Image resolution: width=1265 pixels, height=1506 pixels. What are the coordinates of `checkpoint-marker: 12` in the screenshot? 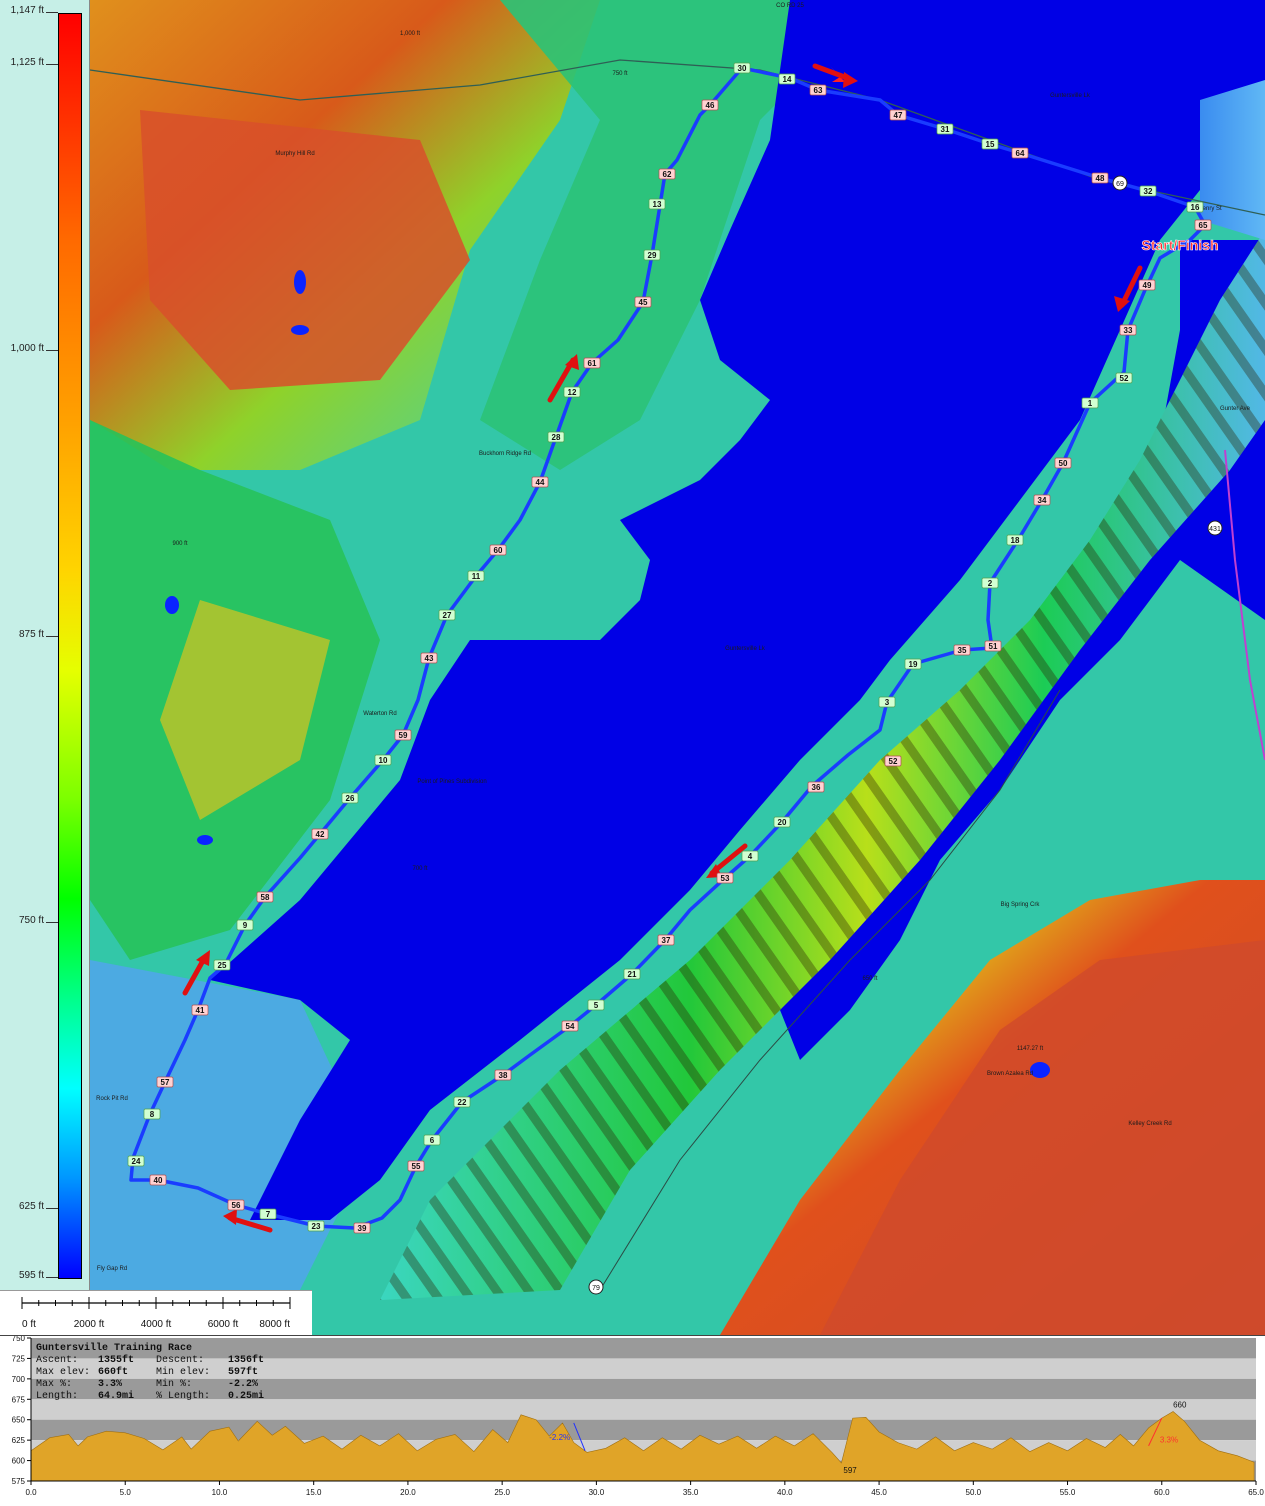 It's located at (572, 392).